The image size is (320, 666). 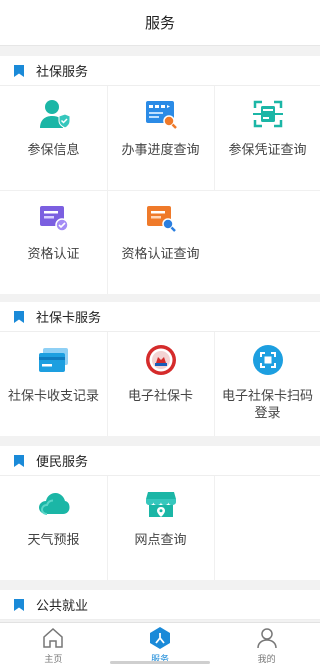 What do you see at coordinates (62, 72) in the screenshot?
I see `section-title: 社保服务` at bounding box center [62, 72].